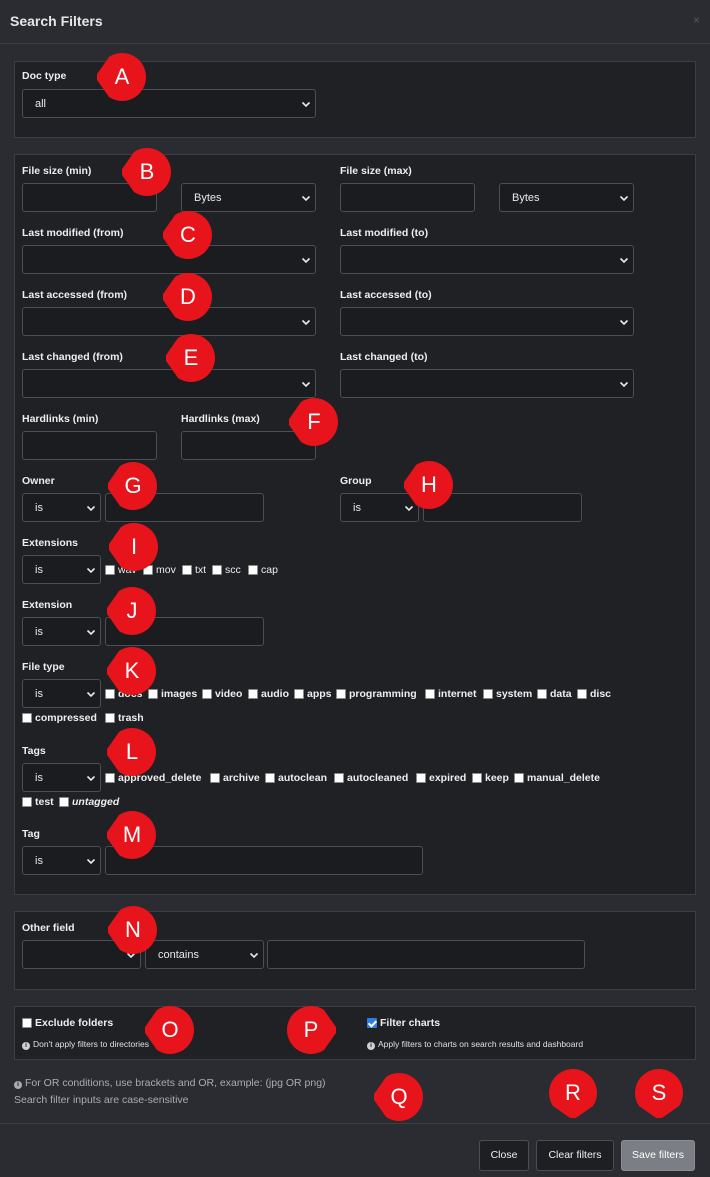 The width and height of the screenshot is (710, 1177). Describe the element at coordinates (67, 1023) in the screenshot. I see `exclude-folders-checkbox: Exclude folders` at that location.